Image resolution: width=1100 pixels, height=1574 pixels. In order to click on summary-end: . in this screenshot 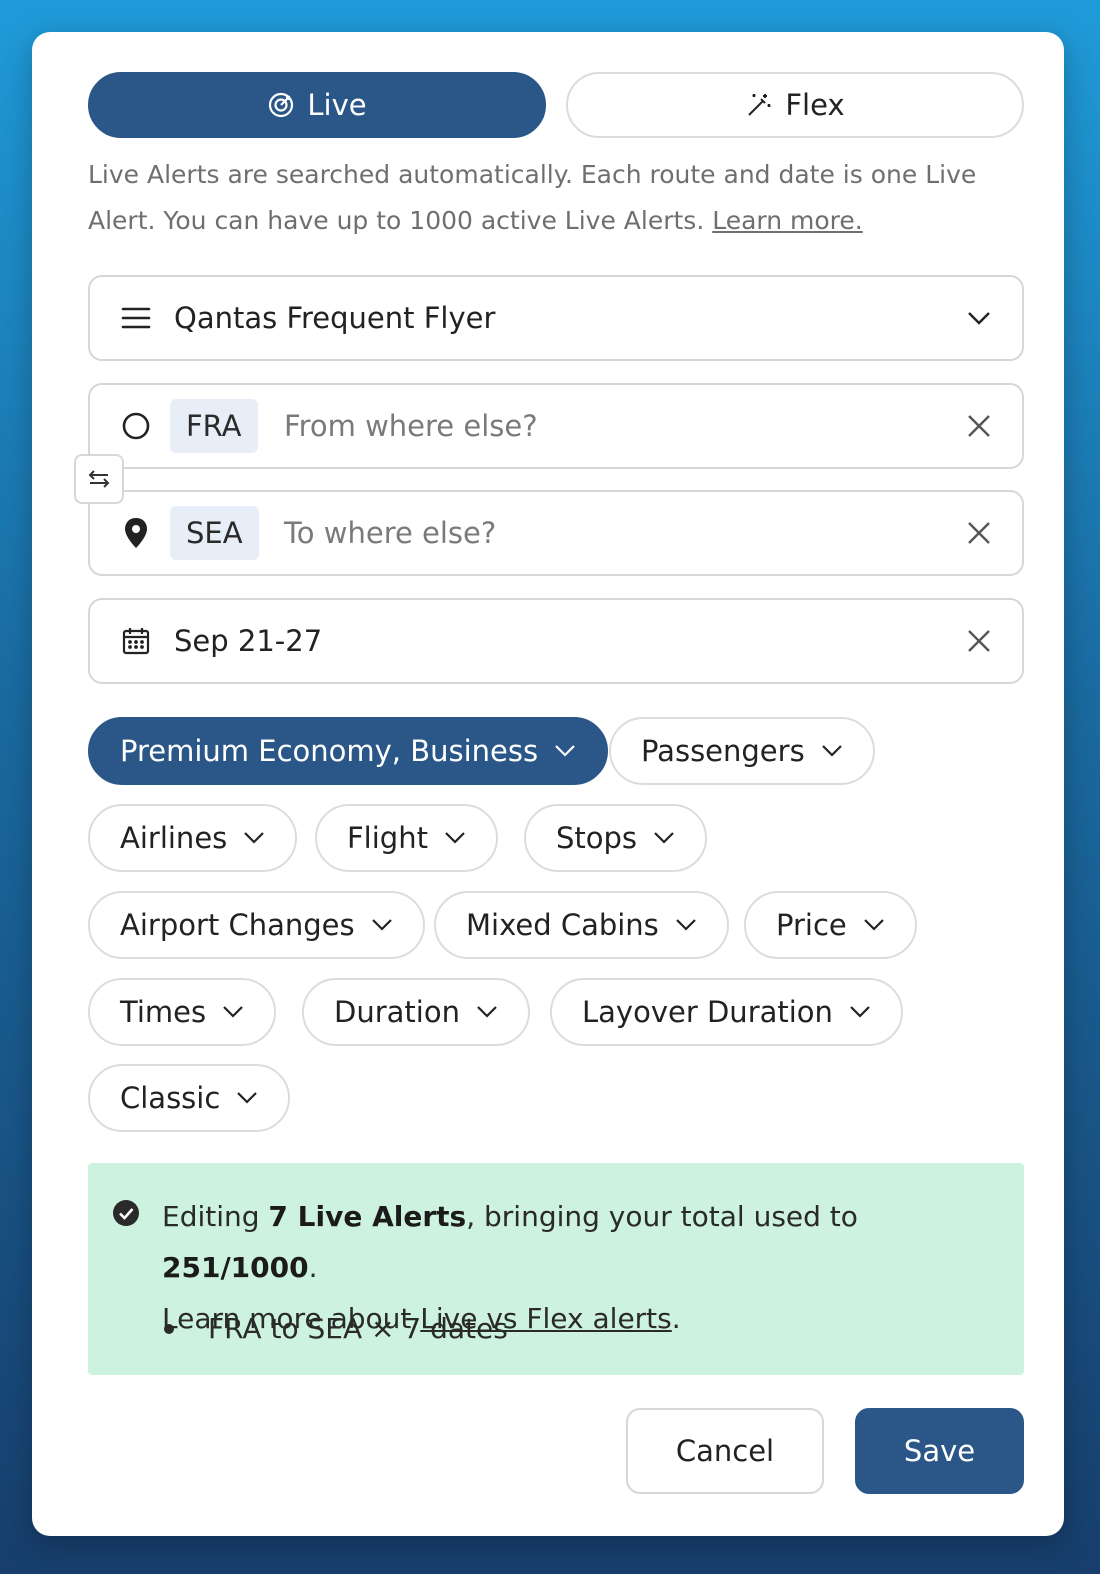, I will do `click(313, 1267)`.